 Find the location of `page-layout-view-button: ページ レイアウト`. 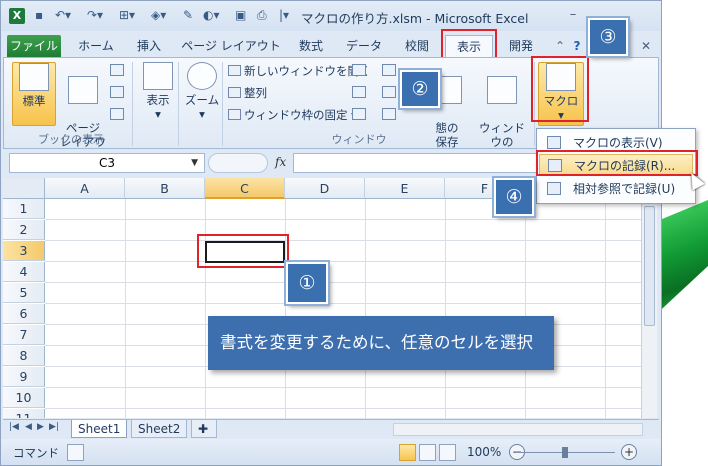

page-layout-view-button: ページ レイアウト is located at coordinates (83, 112).